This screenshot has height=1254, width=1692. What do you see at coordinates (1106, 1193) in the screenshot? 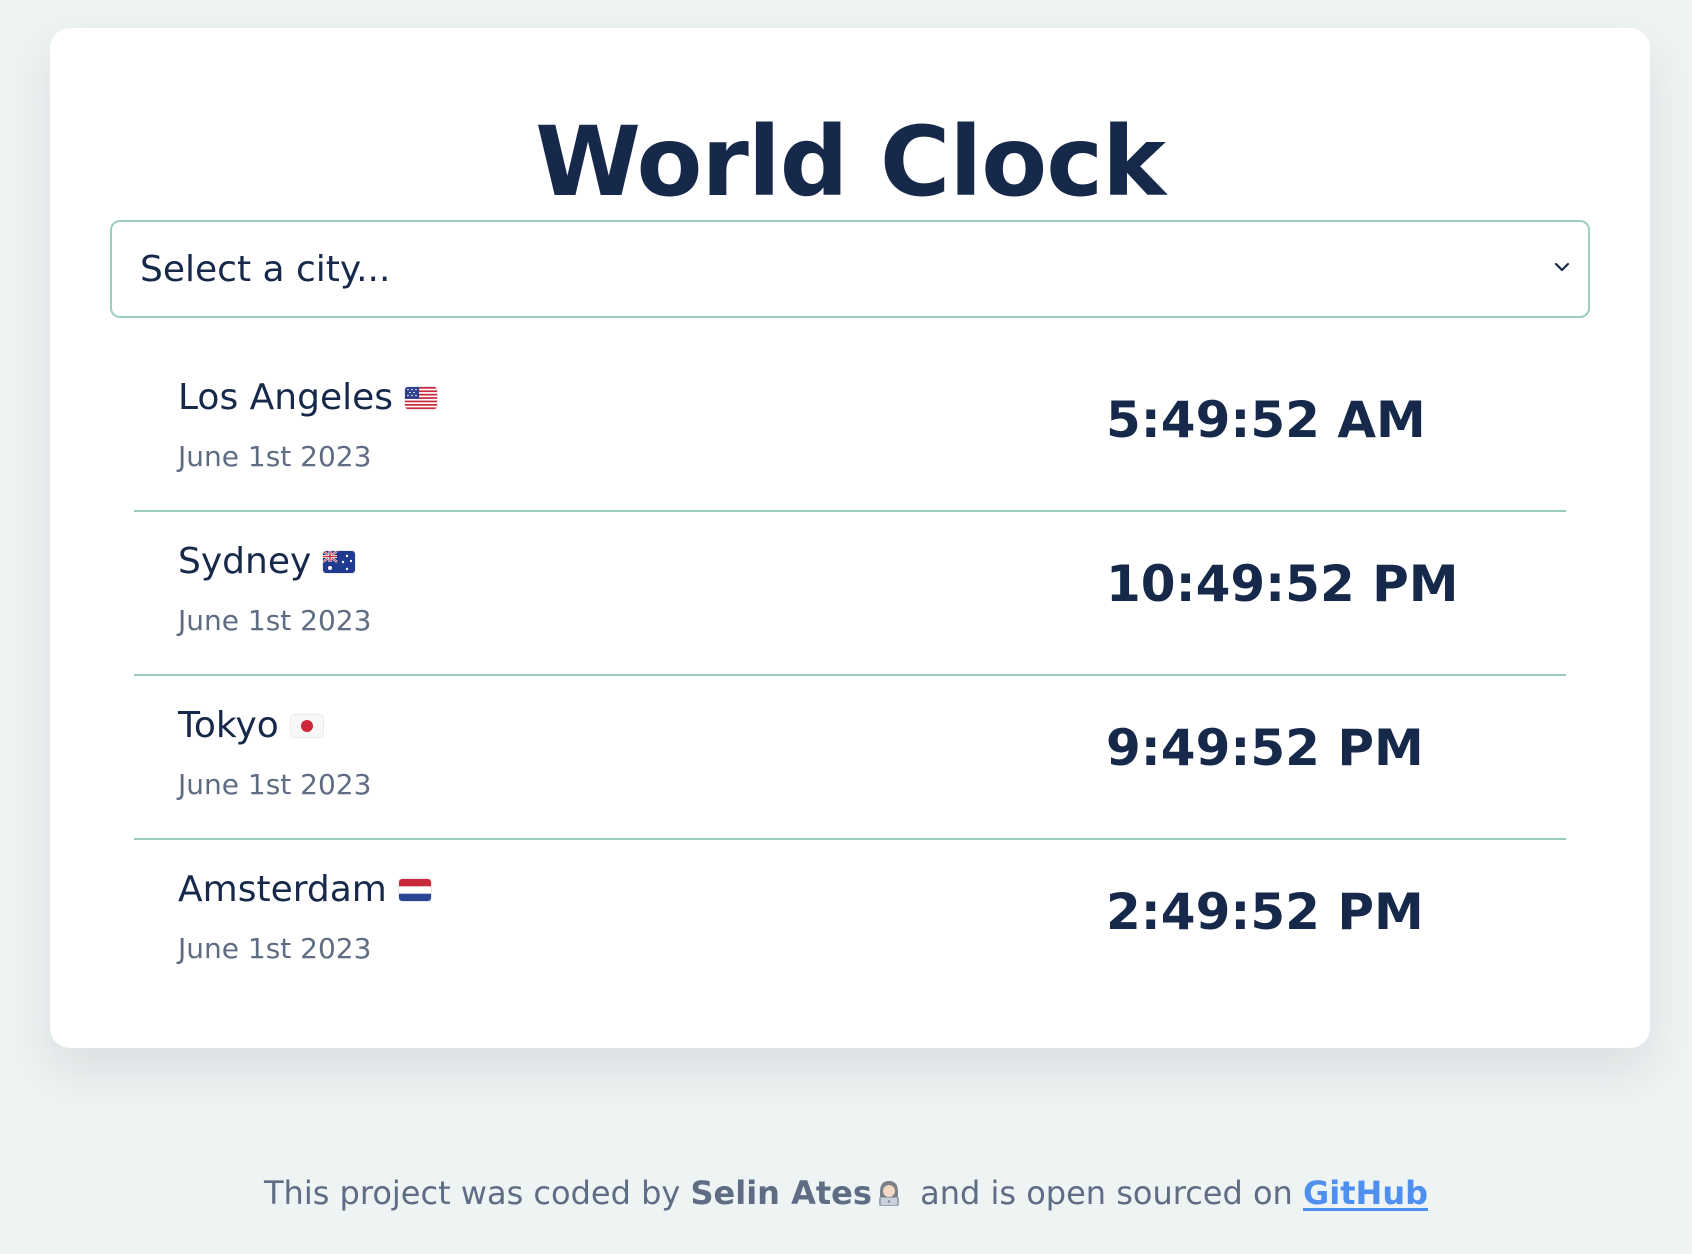
I see `footer-middle: and is open sourced on` at bounding box center [1106, 1193].